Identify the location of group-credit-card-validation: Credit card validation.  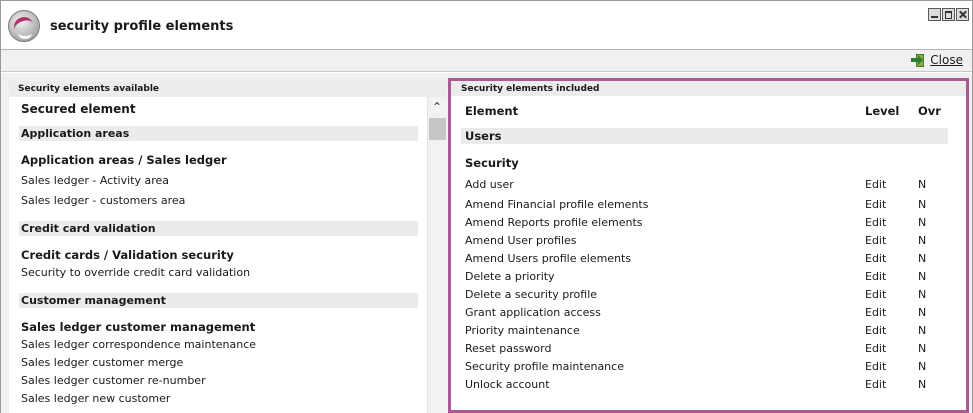
(218, 228).